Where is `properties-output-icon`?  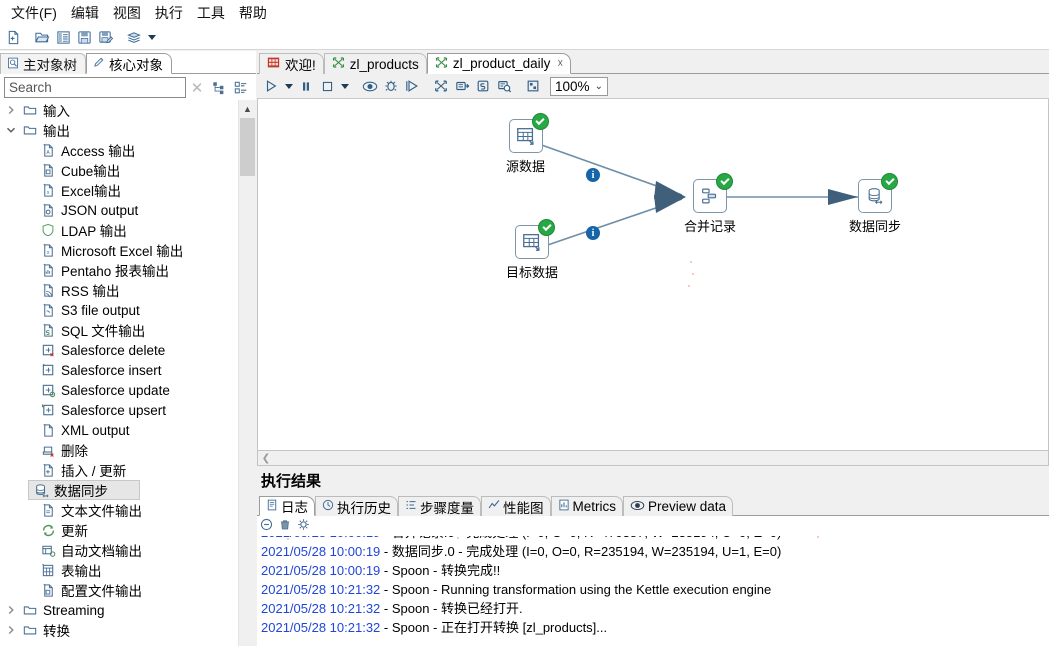
properties-output-icon is located at coordinates (48, 590).